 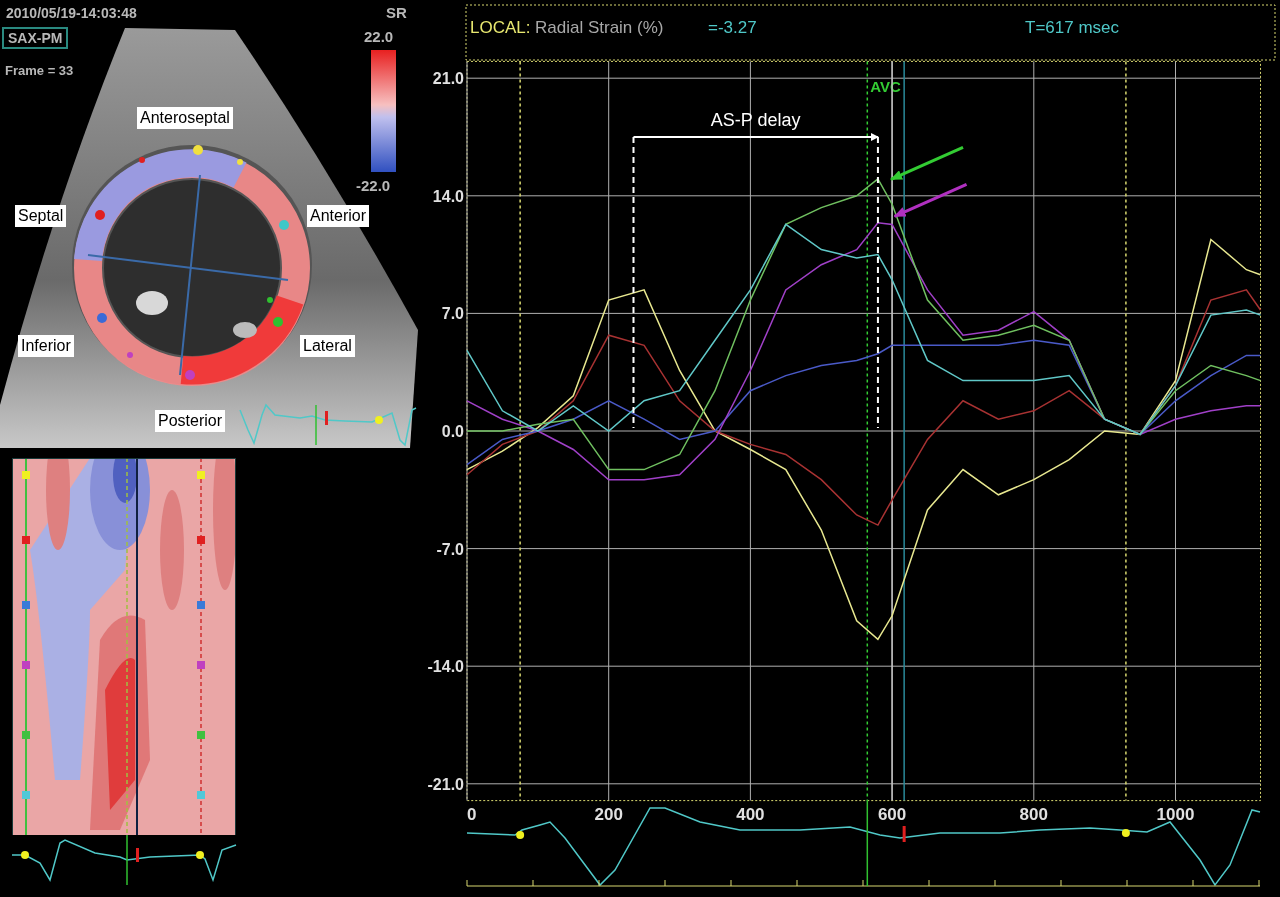 What do you see at coordinates (445, 784) in the screenshot?
I see `y-tick-label: -21.0` at bounding box center [445, 784].